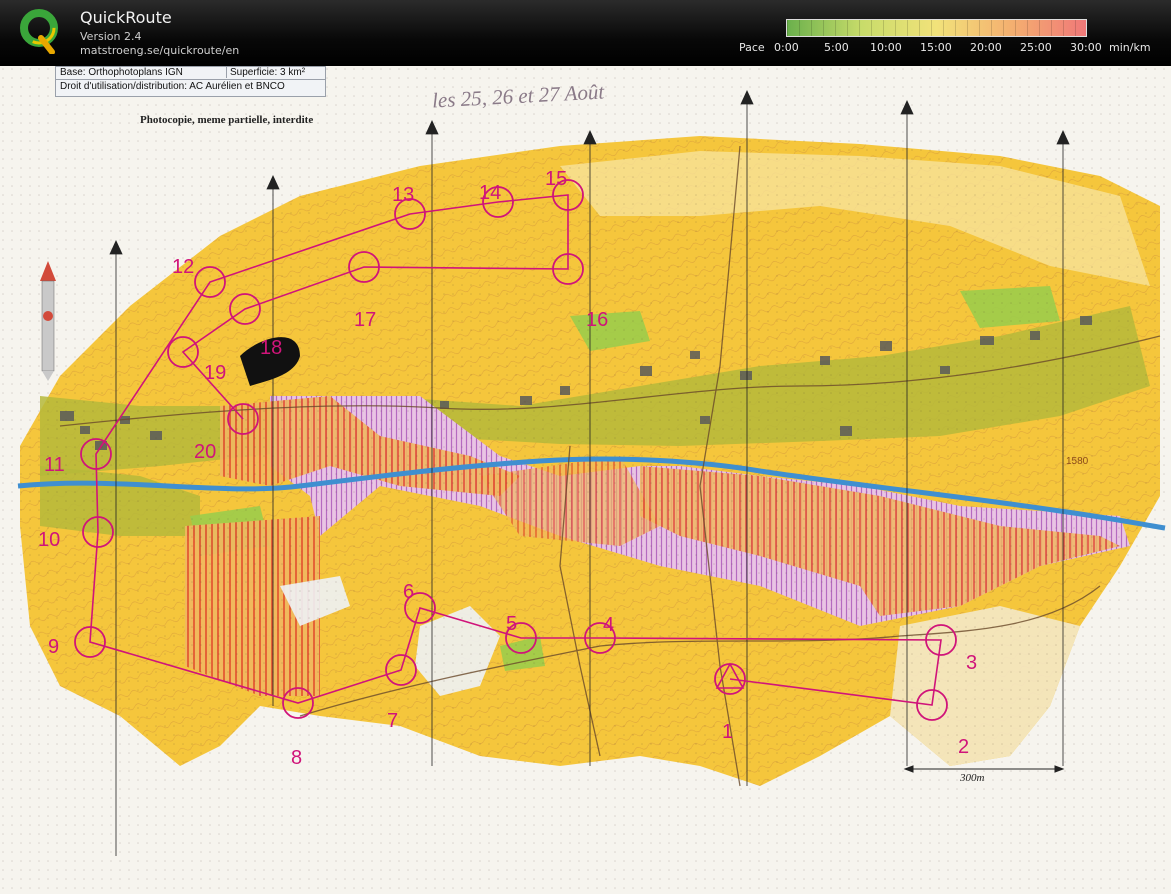 This screenshot has width=1171, height=894. I want to click on north-arrow-icon, so click(48, 321).